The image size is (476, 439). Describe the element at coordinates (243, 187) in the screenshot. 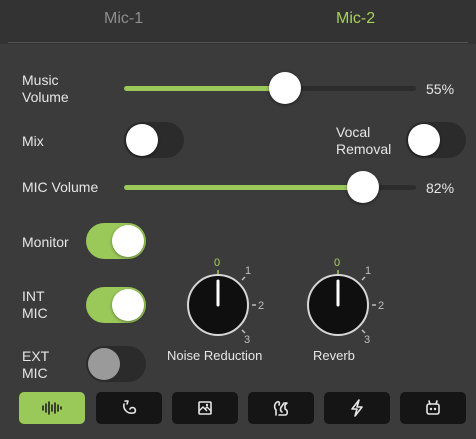

I see `mic-volume-fill` at that location.